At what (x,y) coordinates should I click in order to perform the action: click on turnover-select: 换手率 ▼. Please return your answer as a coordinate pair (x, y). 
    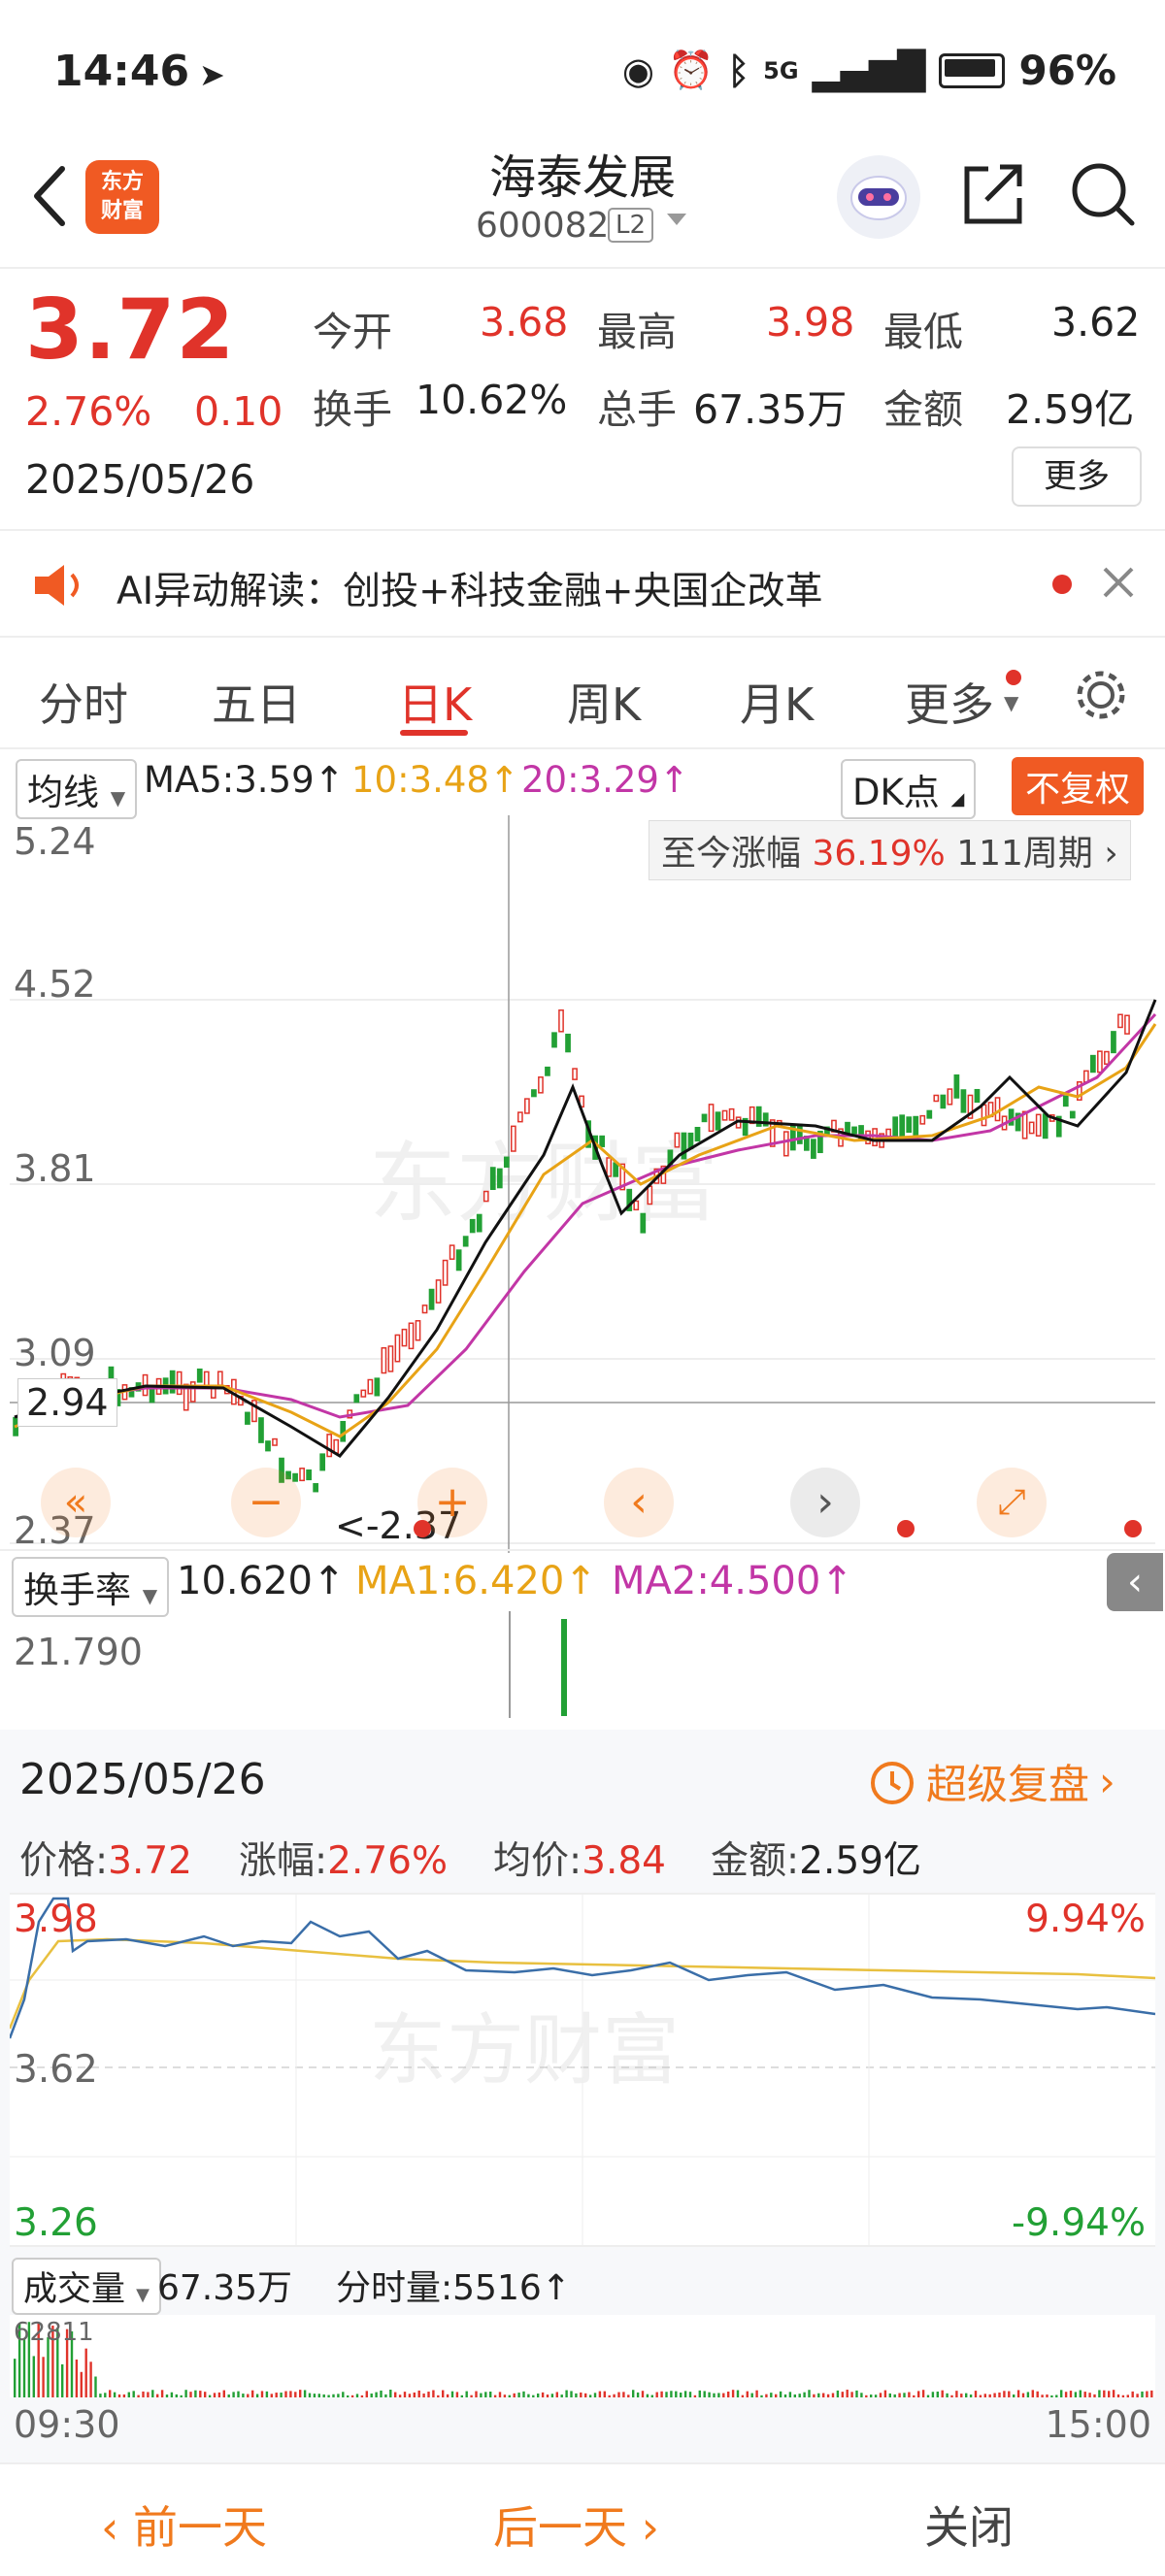
    Looking at the image, I should click on (91, 1587).